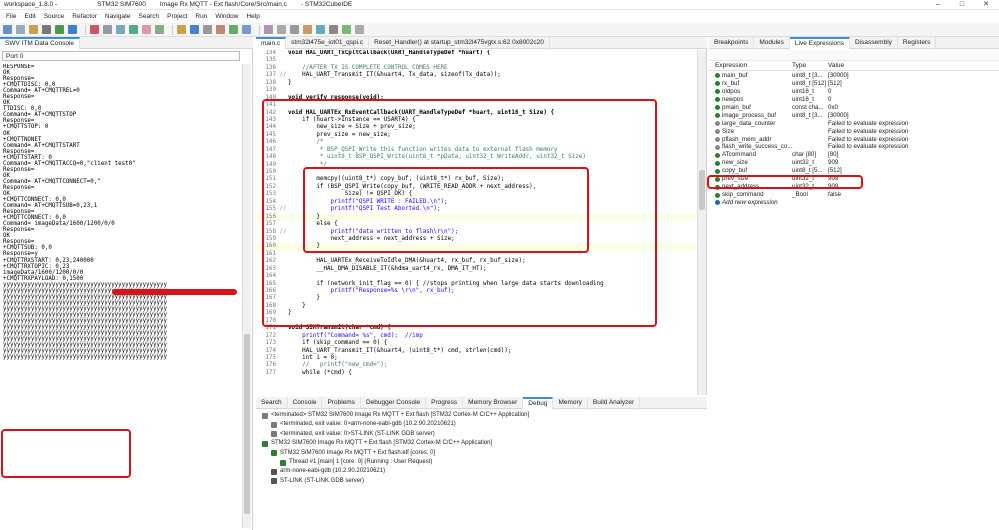 The image size is (999, 530). Describe the element at coordinates (854, 203) in the screenshot. I see `expression-row: Add new expression` at that location.